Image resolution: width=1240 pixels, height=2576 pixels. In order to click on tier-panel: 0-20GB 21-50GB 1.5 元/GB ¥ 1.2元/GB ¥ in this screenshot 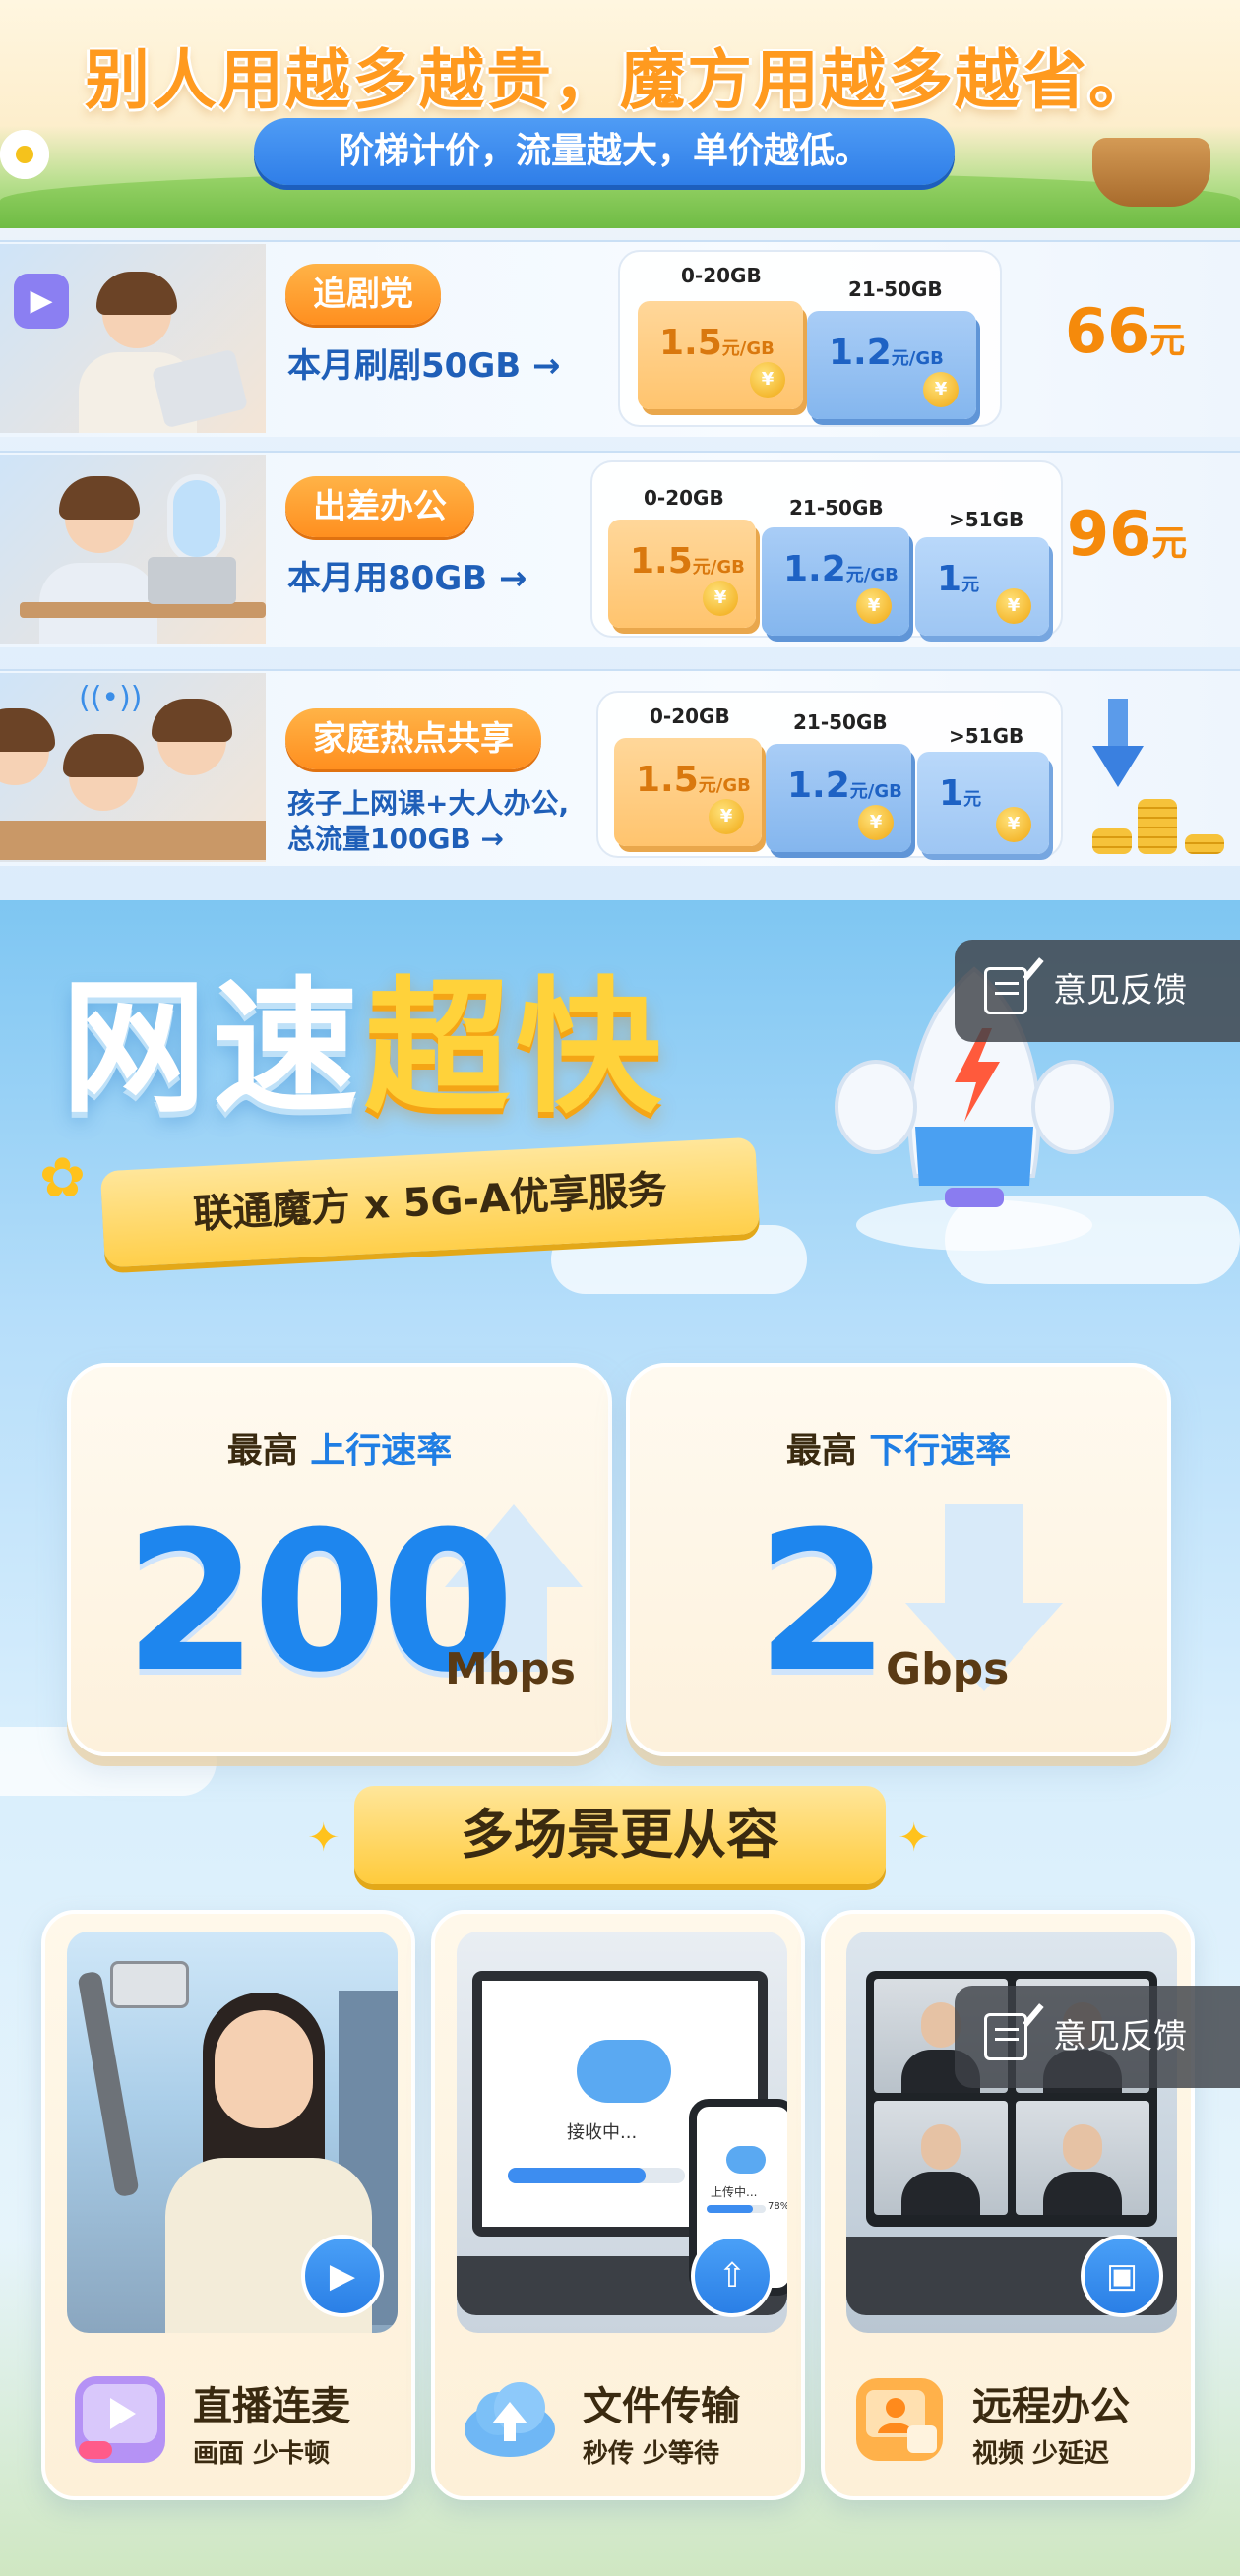, I will do `click(810, 338)`.